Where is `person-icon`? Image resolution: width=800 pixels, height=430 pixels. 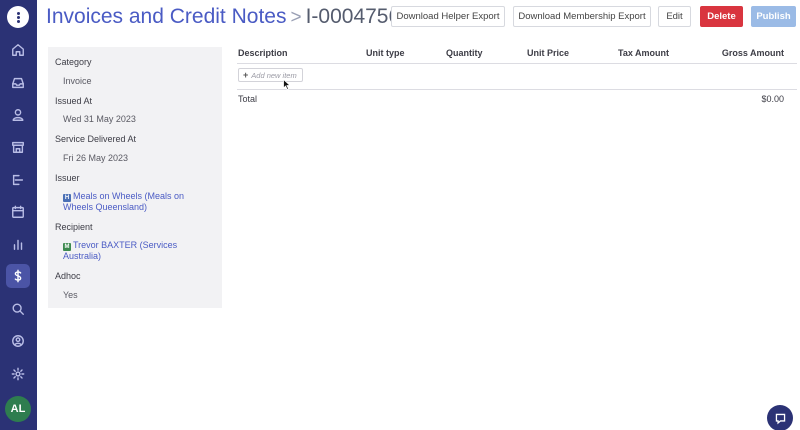
person-icon is located at coordinates (18, 115).